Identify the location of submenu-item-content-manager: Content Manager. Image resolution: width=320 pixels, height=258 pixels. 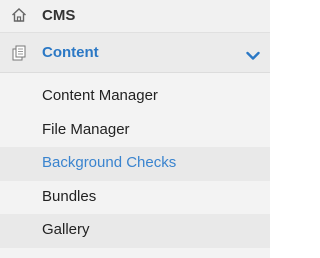
(135, 97).